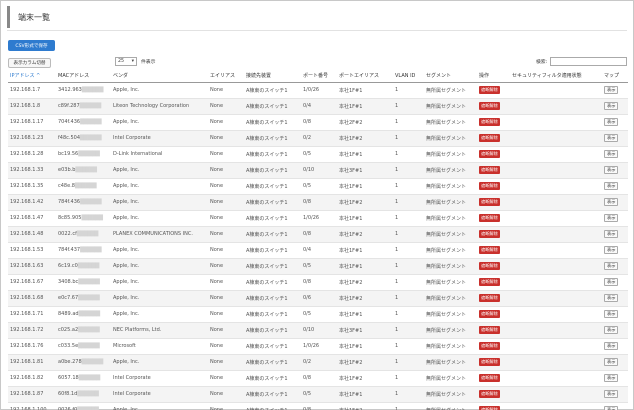 This screenshot has width=634, height=410. Describe the element at coordinates (317, 30) in the screenshot. I see `header-divider` at that location.